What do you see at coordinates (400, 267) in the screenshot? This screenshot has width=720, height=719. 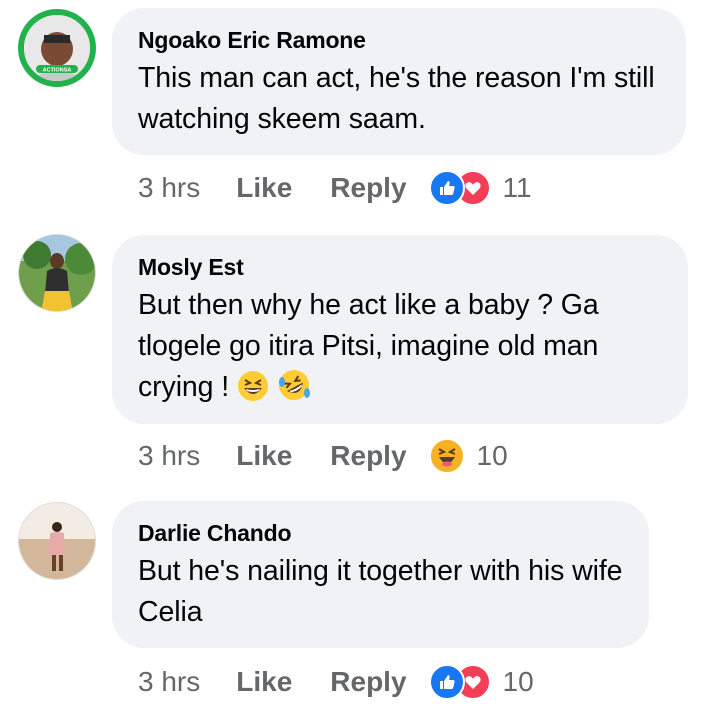 I see `comment-author: Mosly Est` at bounding box center [400, 267].